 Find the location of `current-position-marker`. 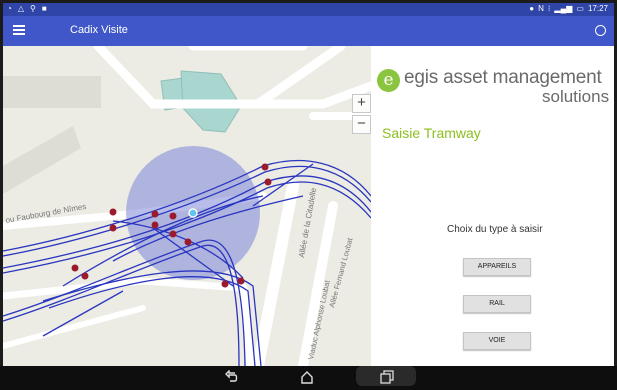

current-position-marker is located at coordinates (193, 213).